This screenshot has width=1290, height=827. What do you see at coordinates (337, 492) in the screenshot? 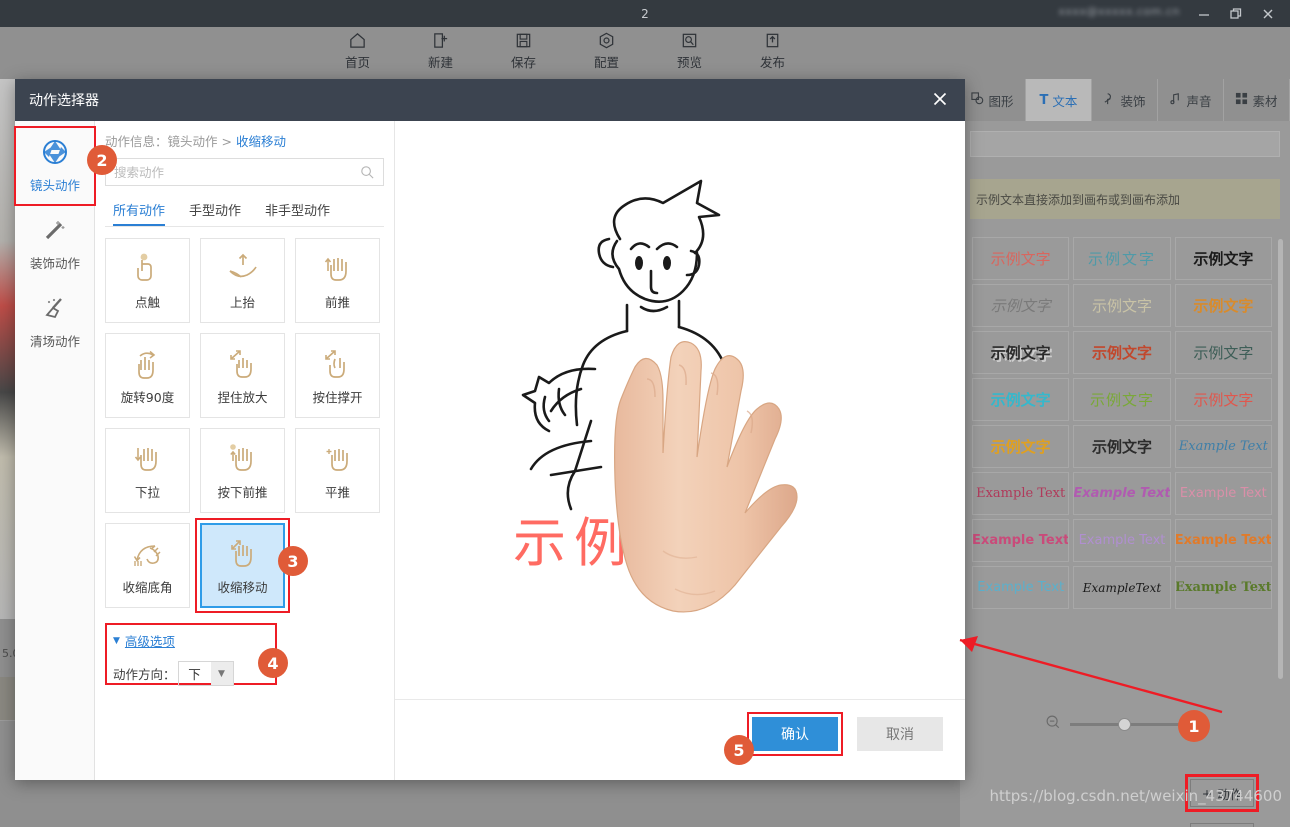
I see `action-item-label: 平推` at bounding box center [337, 492].